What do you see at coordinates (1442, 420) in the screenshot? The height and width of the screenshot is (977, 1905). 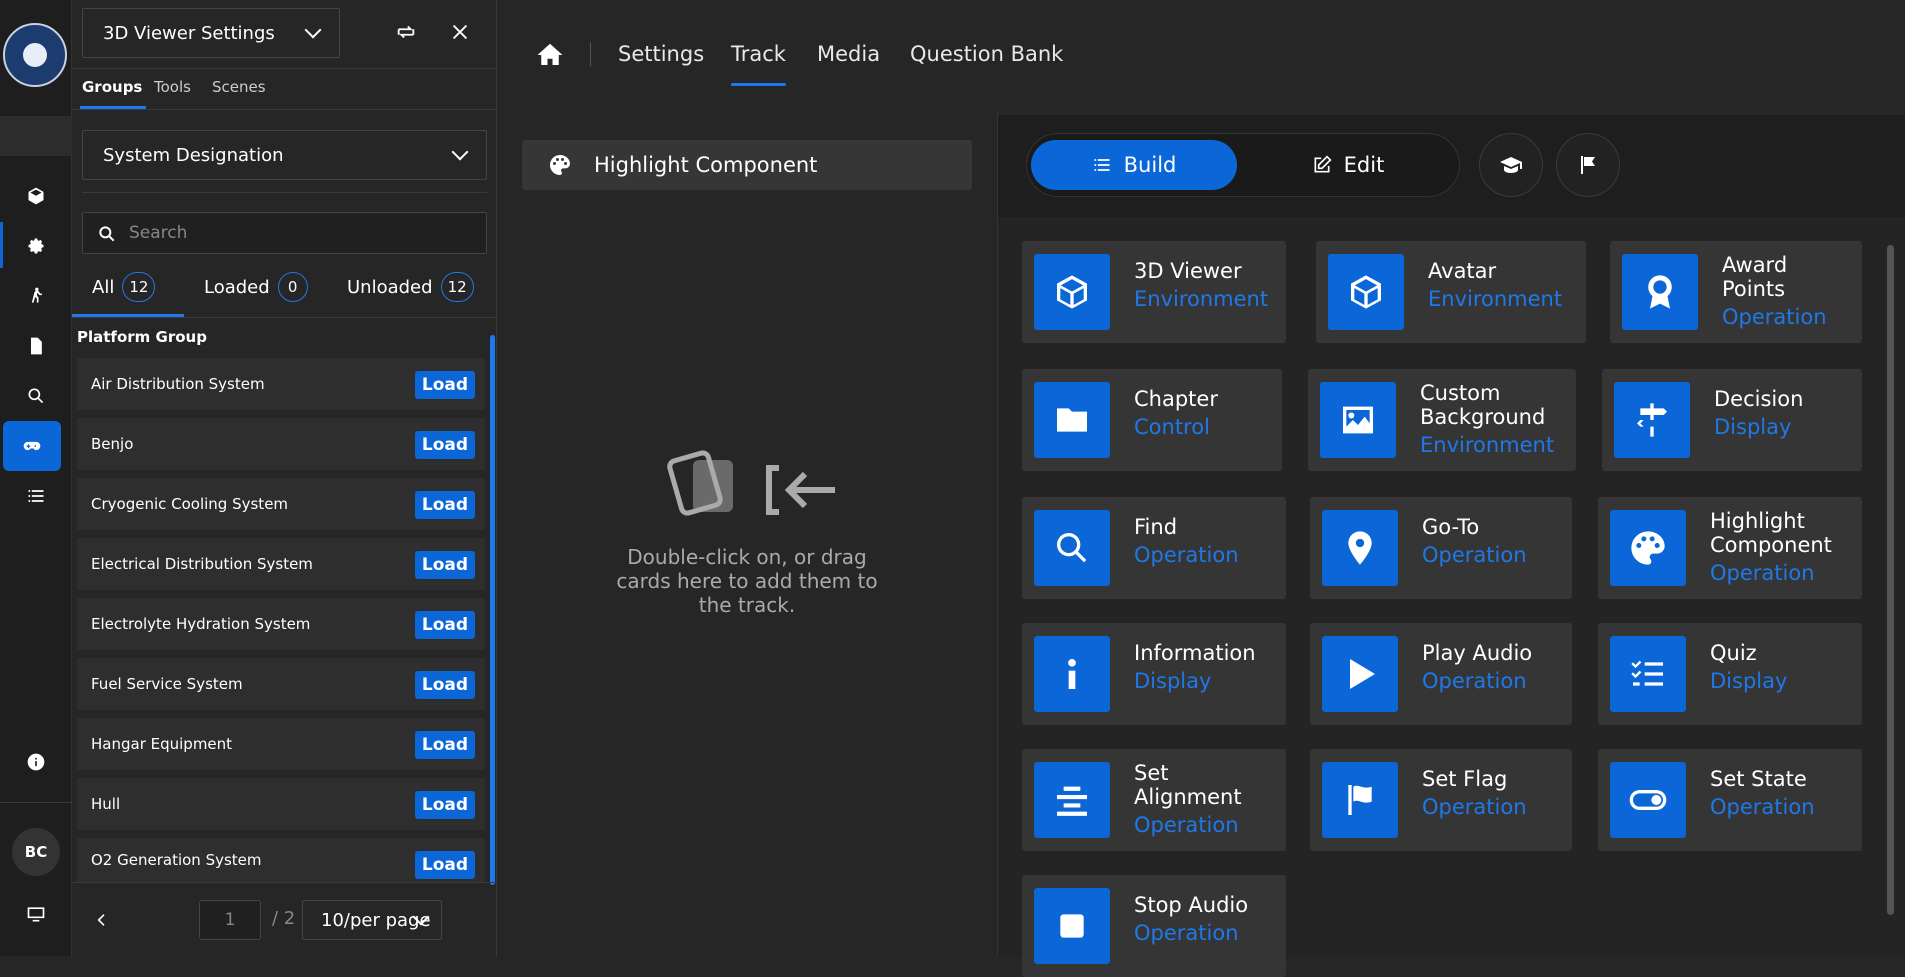 I see `card-custom-background: Custom Background Environment` at bounding box center [1442, 420].